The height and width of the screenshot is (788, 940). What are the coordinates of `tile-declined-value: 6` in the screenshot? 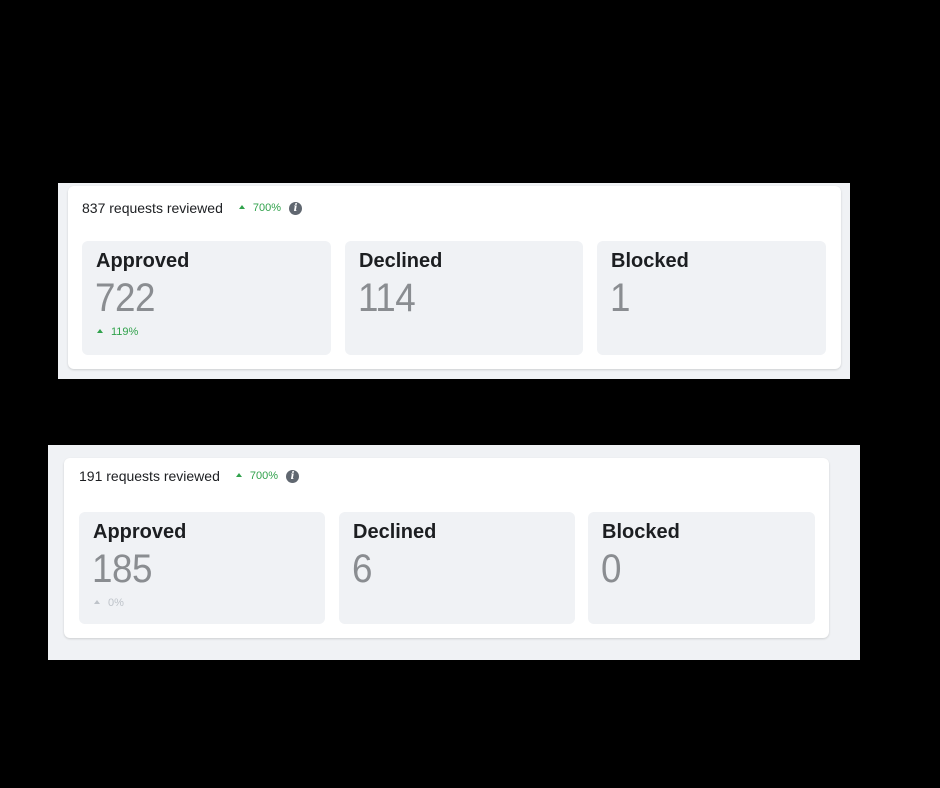 It's located at (362, 569).